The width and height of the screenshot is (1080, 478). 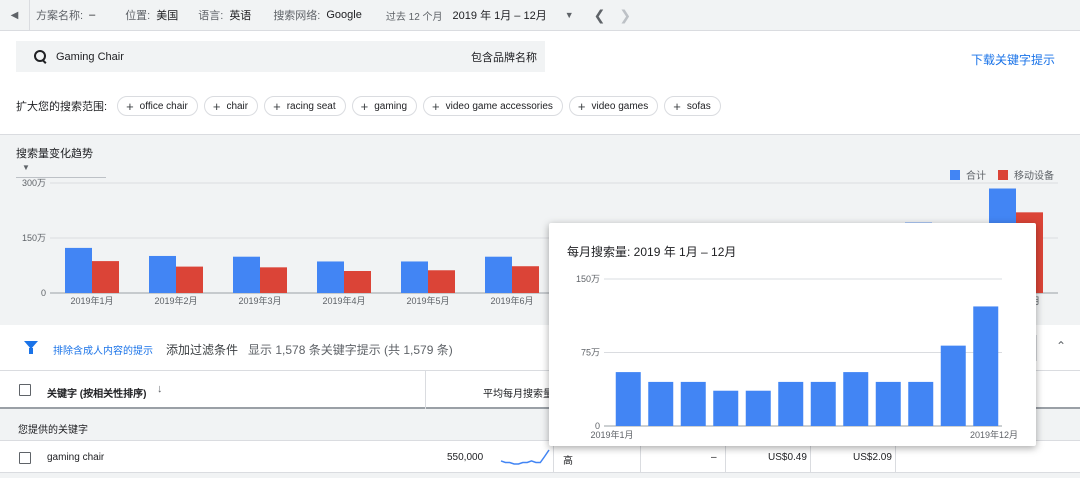 What do you see at coordinates (25, 458) in the screenshot?
I see `row-checkbox` at bounding box center [25, 458].